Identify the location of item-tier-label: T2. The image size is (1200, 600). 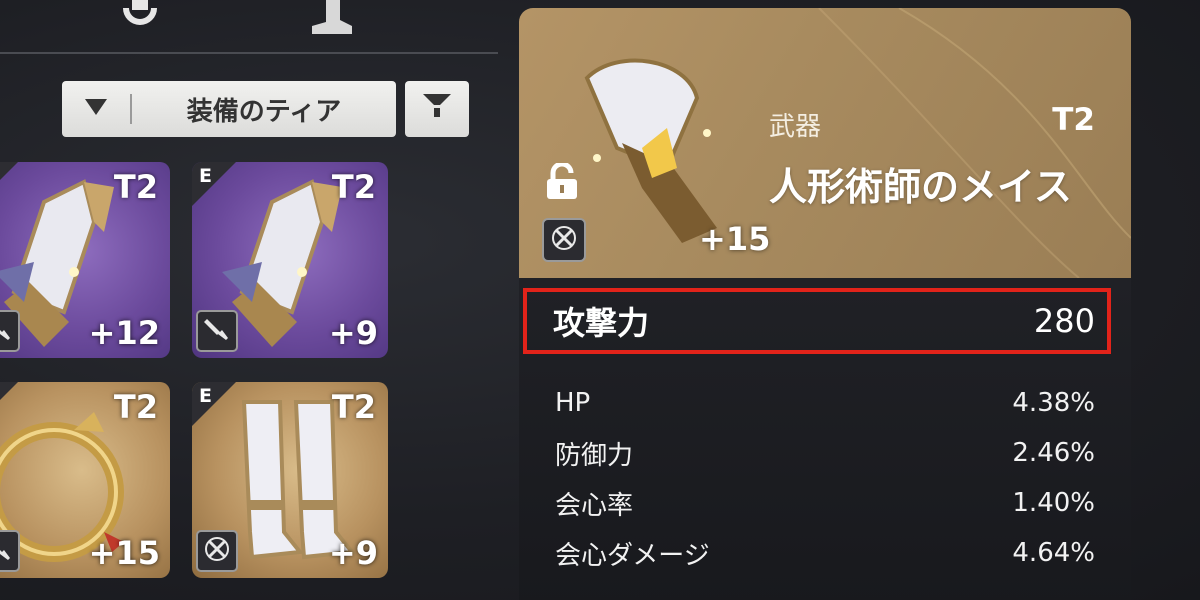
(1073, 120).